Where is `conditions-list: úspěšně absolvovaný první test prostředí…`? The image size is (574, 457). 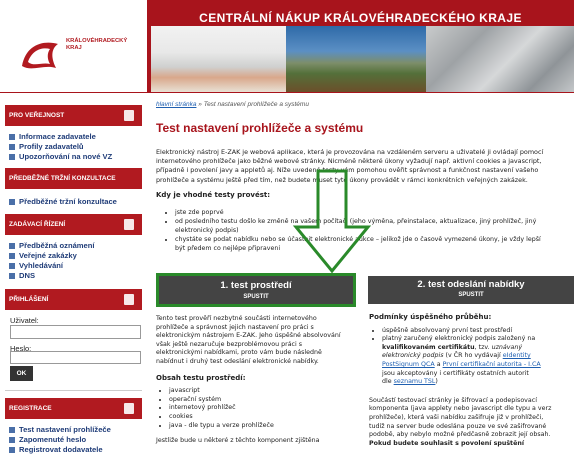
conditions-list: úspěšně absolvovaný první test prostředí… is located at coordinates (478, 357).